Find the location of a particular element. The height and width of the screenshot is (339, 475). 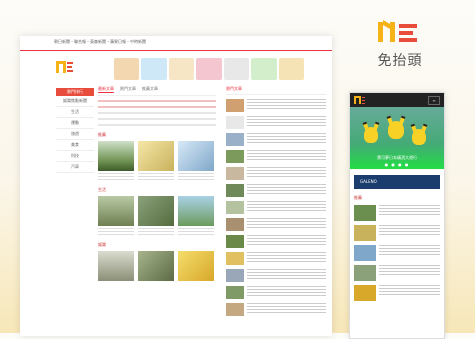

brand-block: 免抬頭 is located at coordinates (400, 44).